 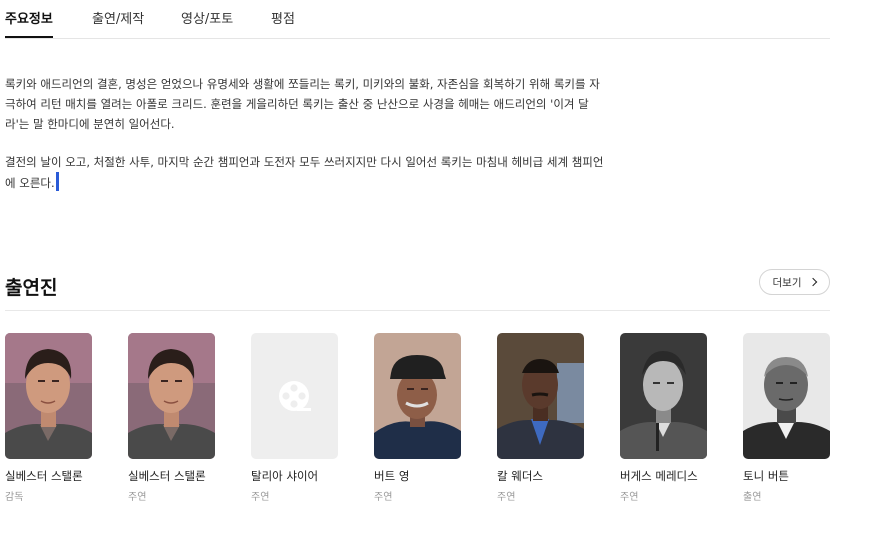 What do you see at coordinates (29, 23) in the screenshot?
I see `tab-main-info: 주요정보` at bounding box center [29, 23].